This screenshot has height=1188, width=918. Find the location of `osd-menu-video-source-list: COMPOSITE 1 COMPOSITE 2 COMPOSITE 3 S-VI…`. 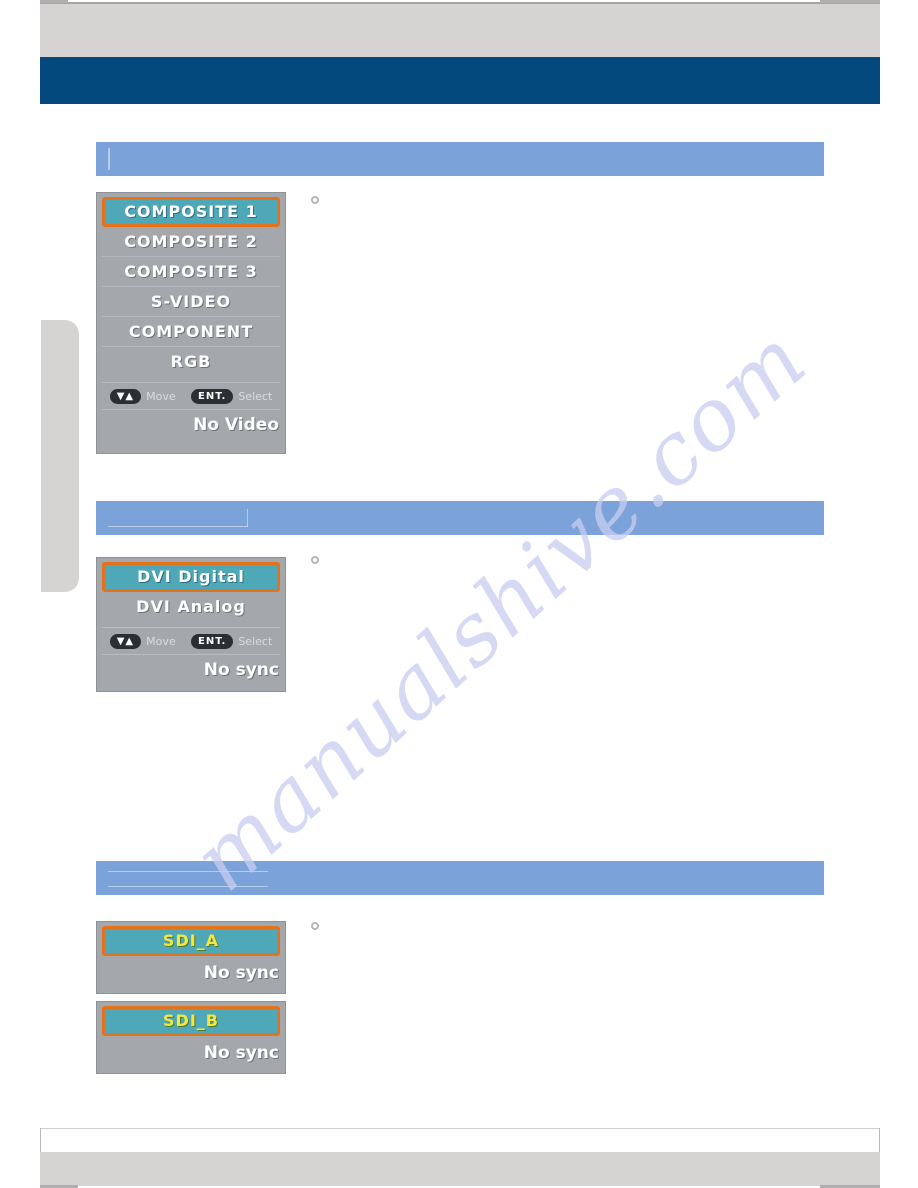

osd-menu-video-source-list: COMPOSITE 1 COMPOSITE 2 COMPOSITE 3 S-VI… is located at coordinates (191, 286).